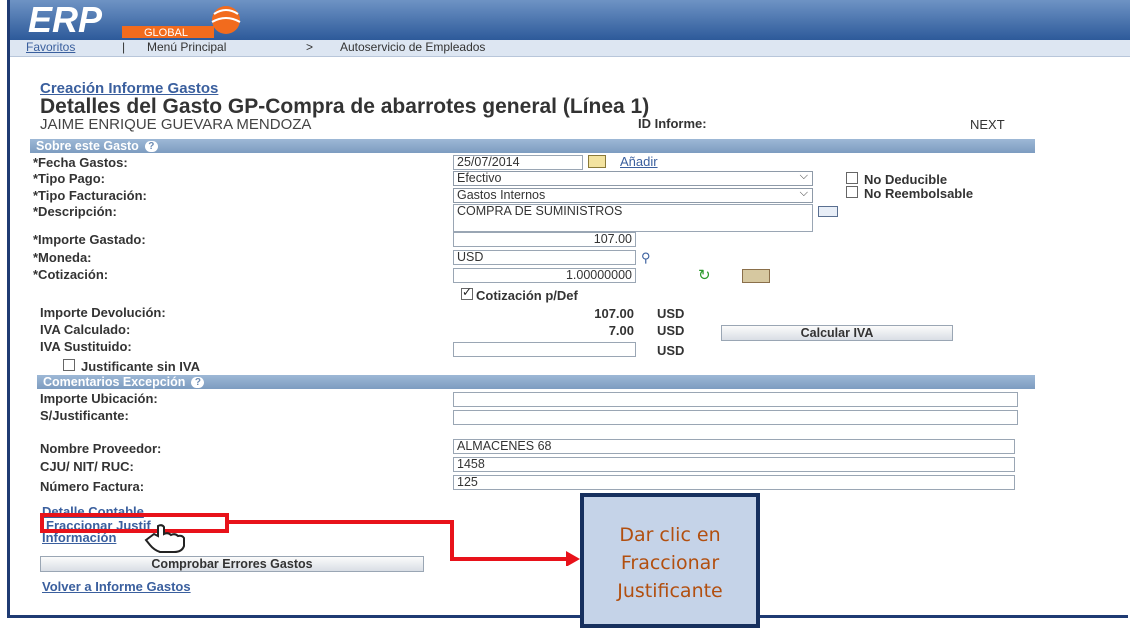 The image size is (1130, 628). I want to click on callout-line-2: Fraccionar, so click(670, 563).